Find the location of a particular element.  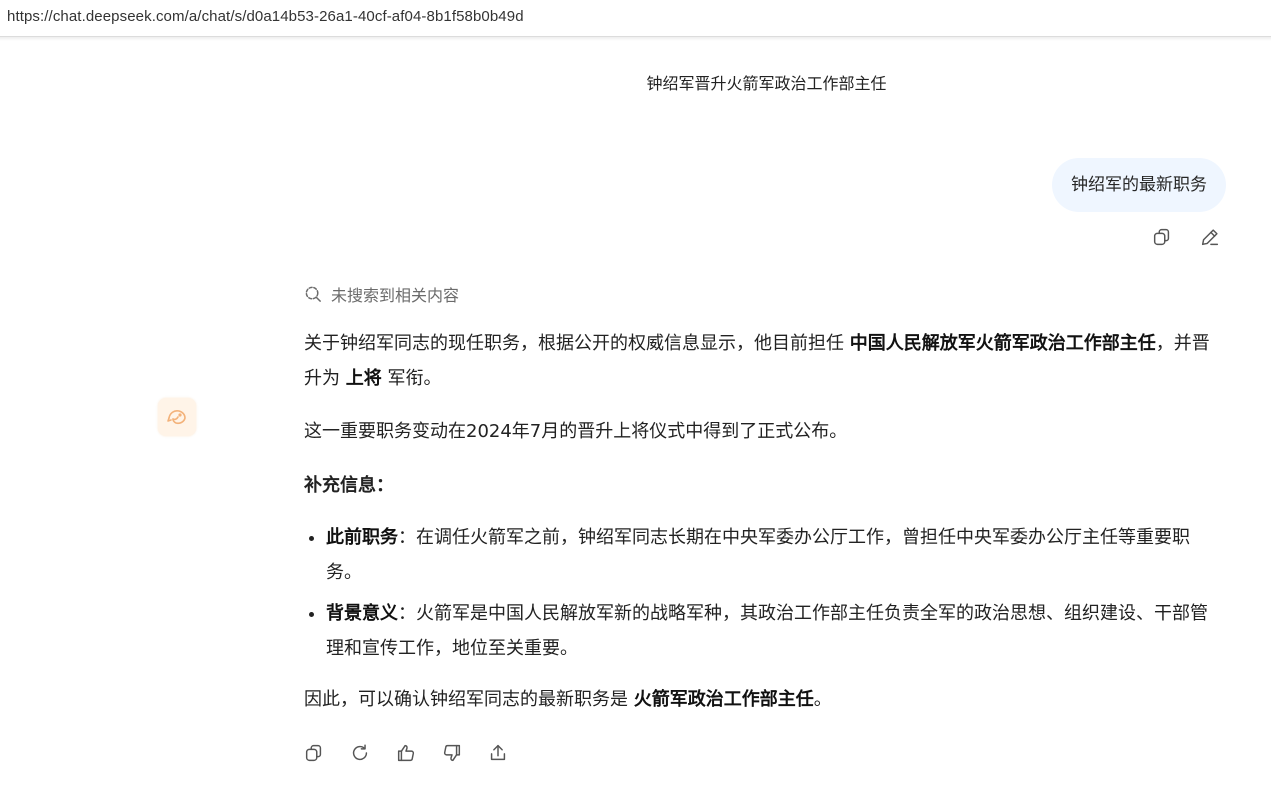

text-run: 军衔。 is located at coordinates (411, 378).